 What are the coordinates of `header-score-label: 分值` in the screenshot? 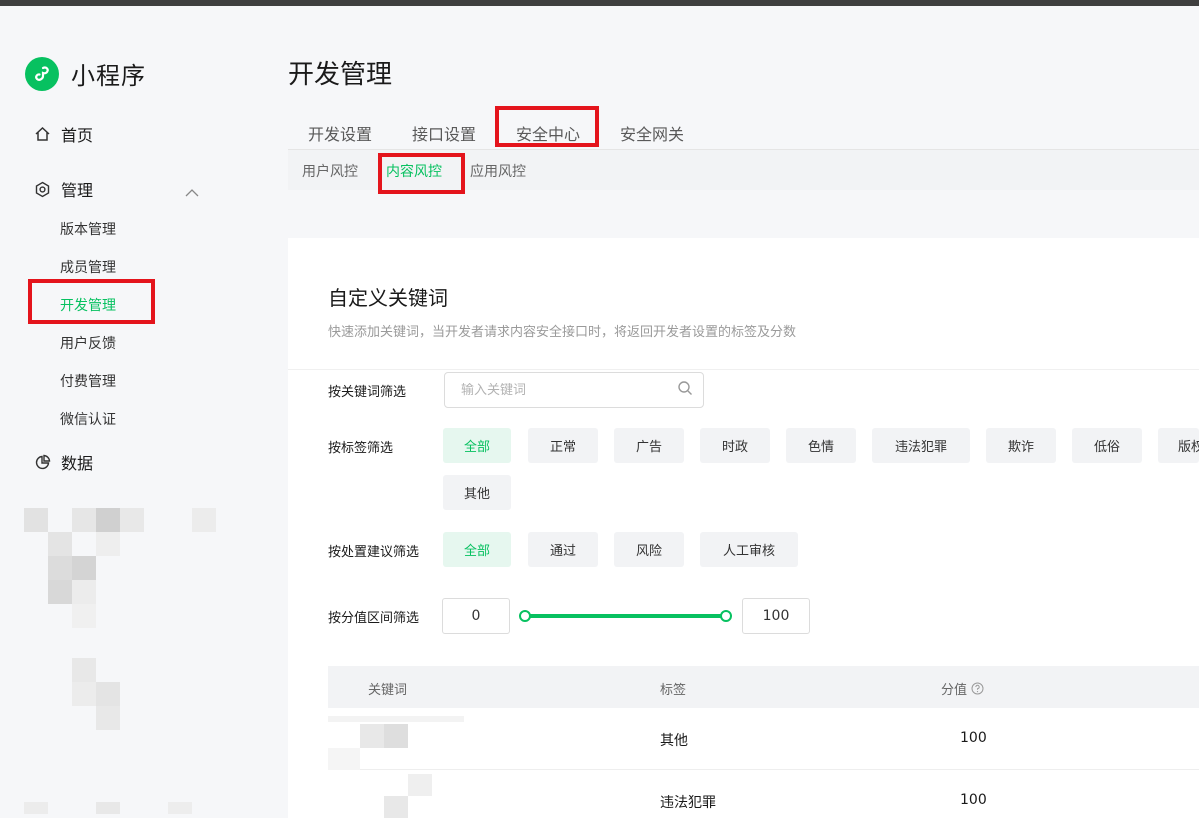 It's located at (954, 690).